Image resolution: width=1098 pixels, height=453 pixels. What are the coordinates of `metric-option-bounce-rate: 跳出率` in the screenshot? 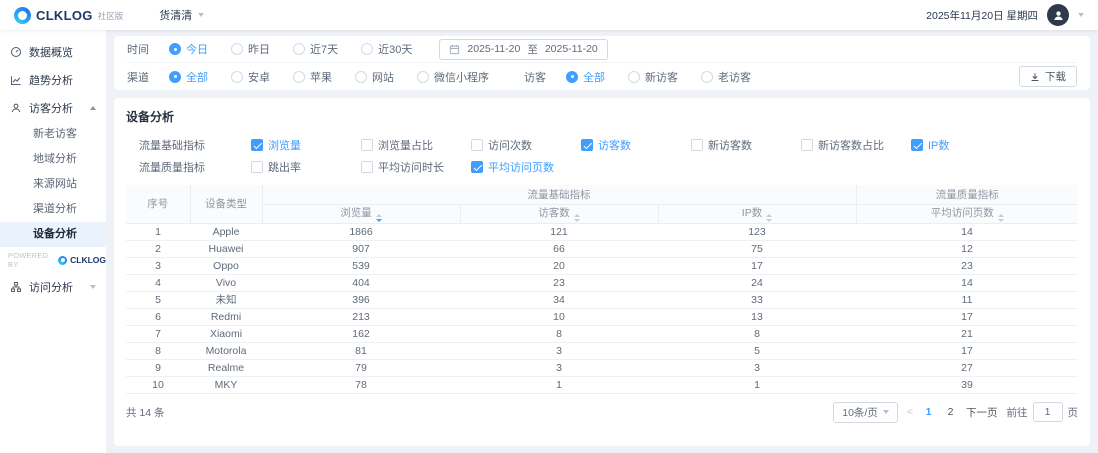 It's located at (306, 167).